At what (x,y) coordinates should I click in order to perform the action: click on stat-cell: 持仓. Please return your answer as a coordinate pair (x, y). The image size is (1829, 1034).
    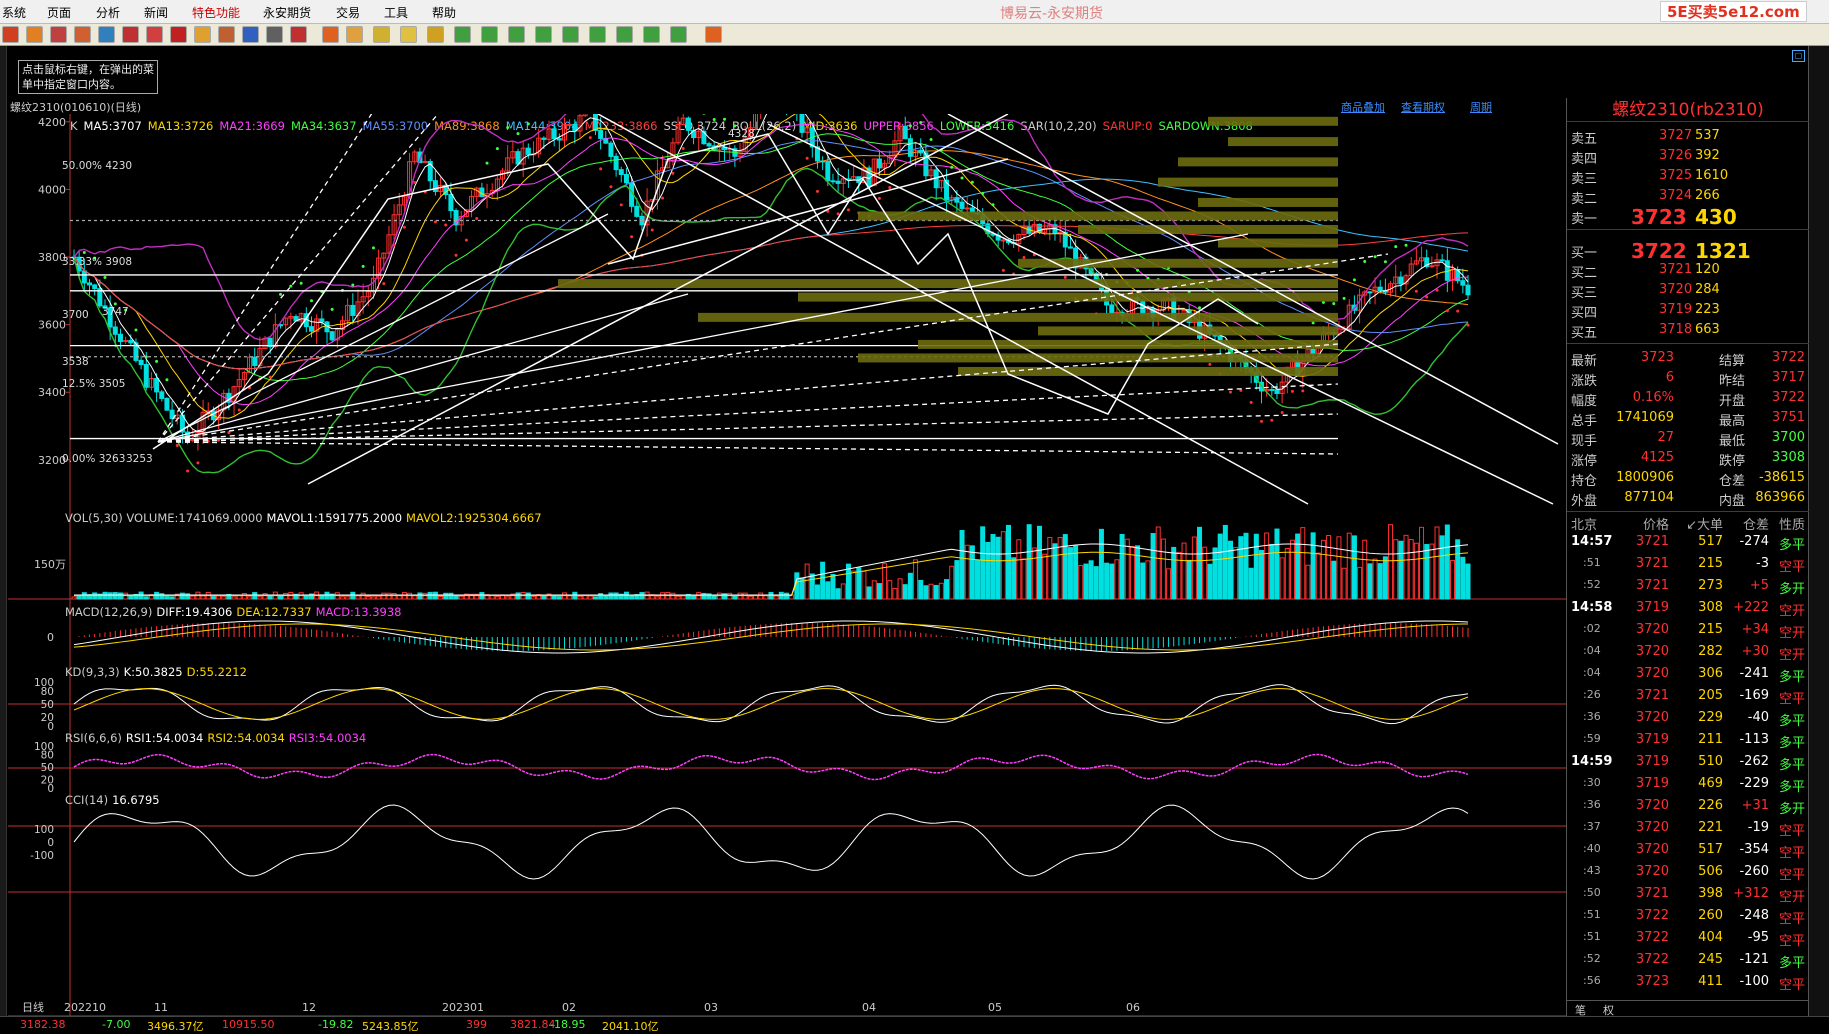
    Looking at the image, I should click on (1584, 481).